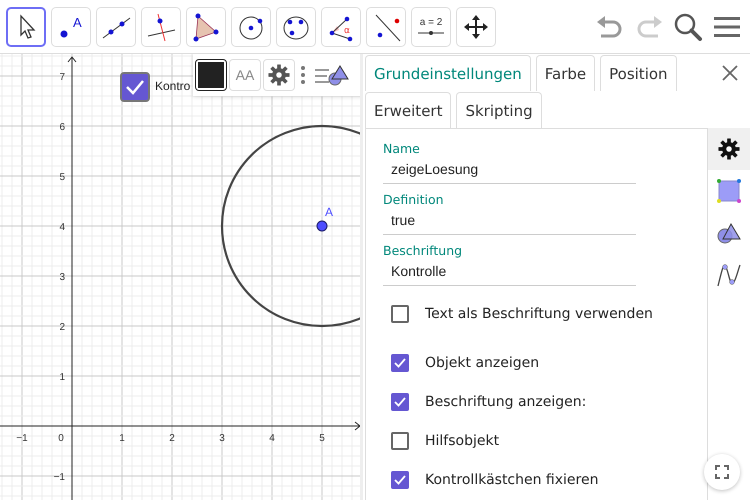 This screenshot has height=500, width=750. What do you see at coordinates (408, 110) in the screenshot?
I see `tab: Erweitert` at bounding box center [408, 110].